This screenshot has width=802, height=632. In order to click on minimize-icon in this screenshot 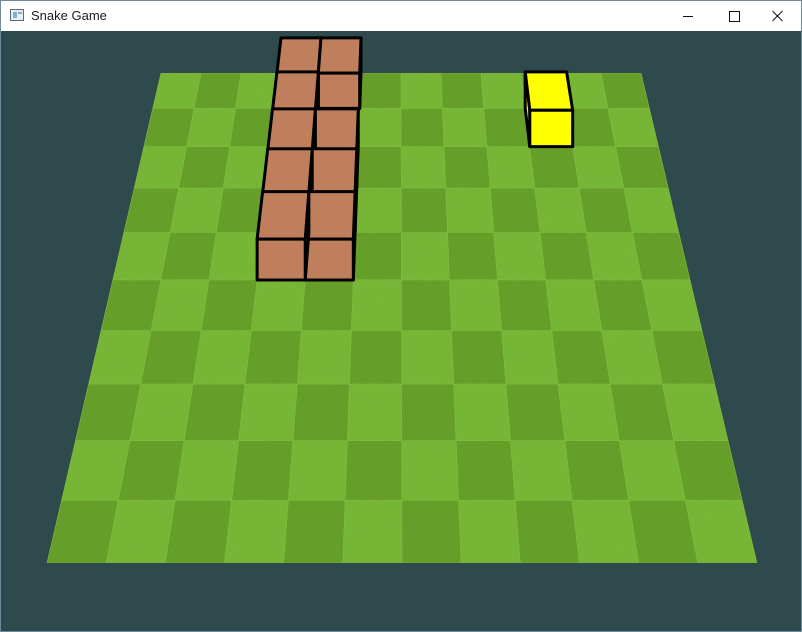, I will do `click(688, 16)`.